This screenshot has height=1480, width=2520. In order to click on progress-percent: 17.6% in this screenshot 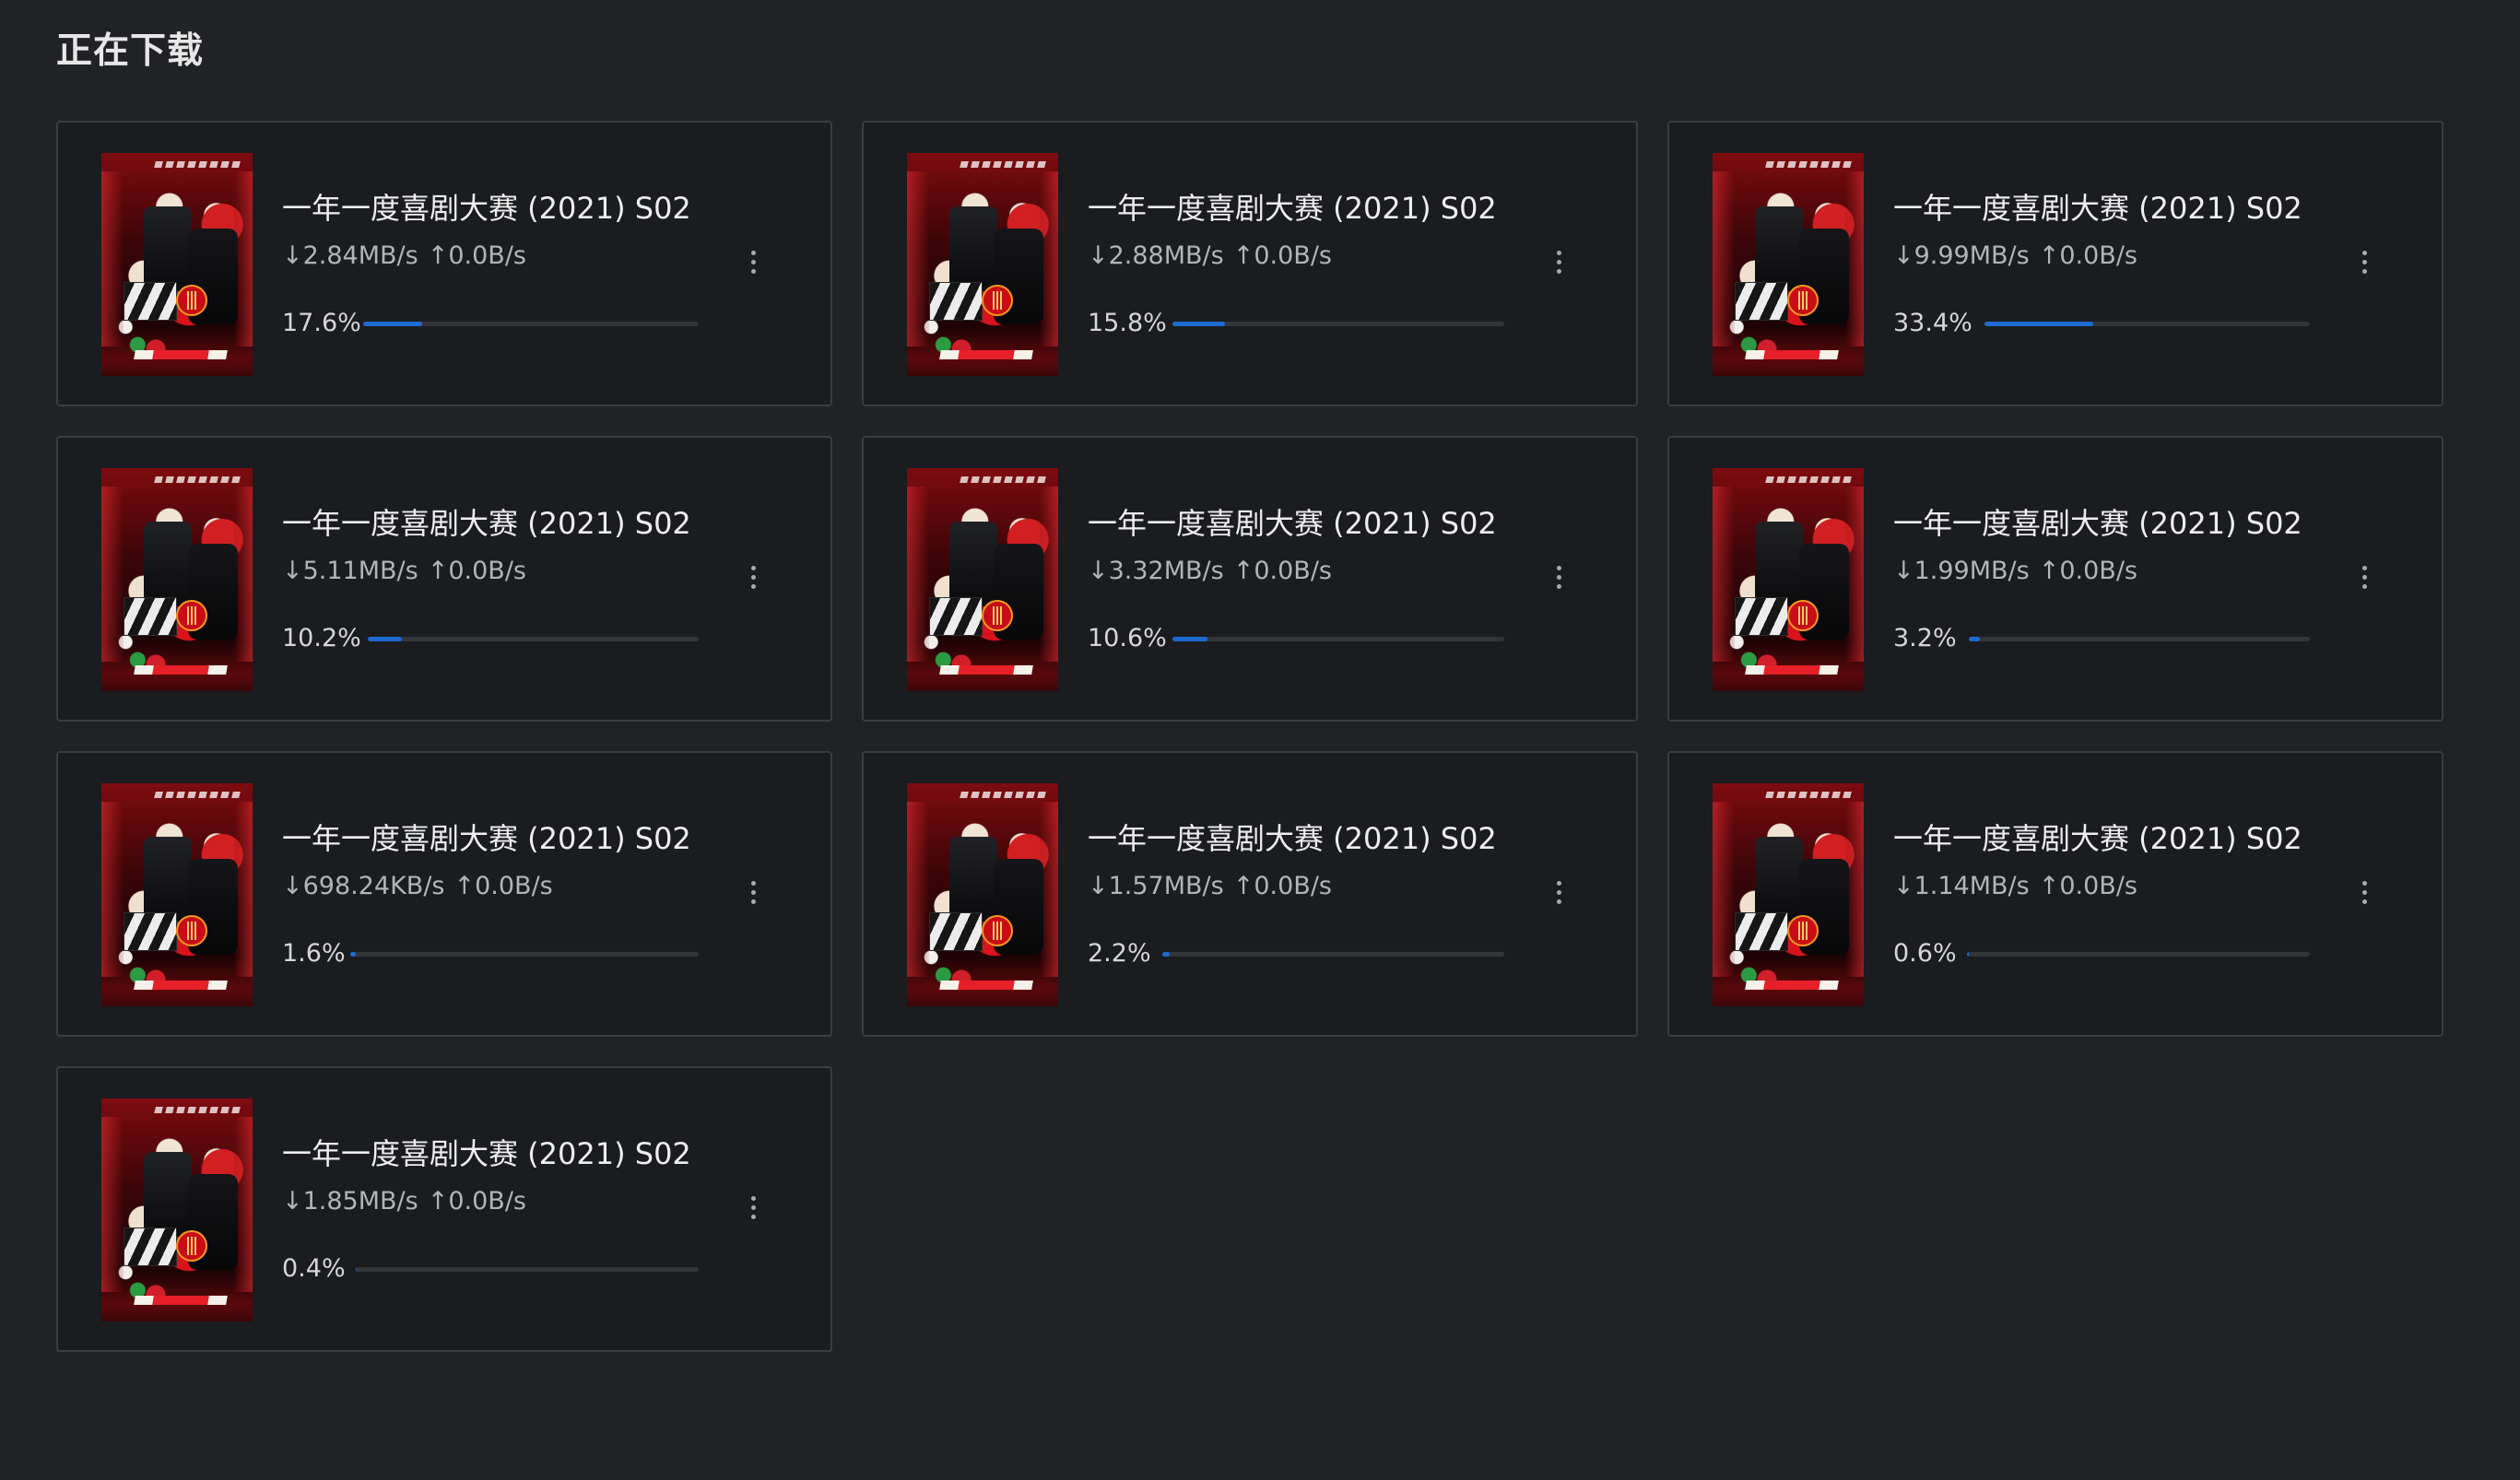, I will do `click(321, 323)`.